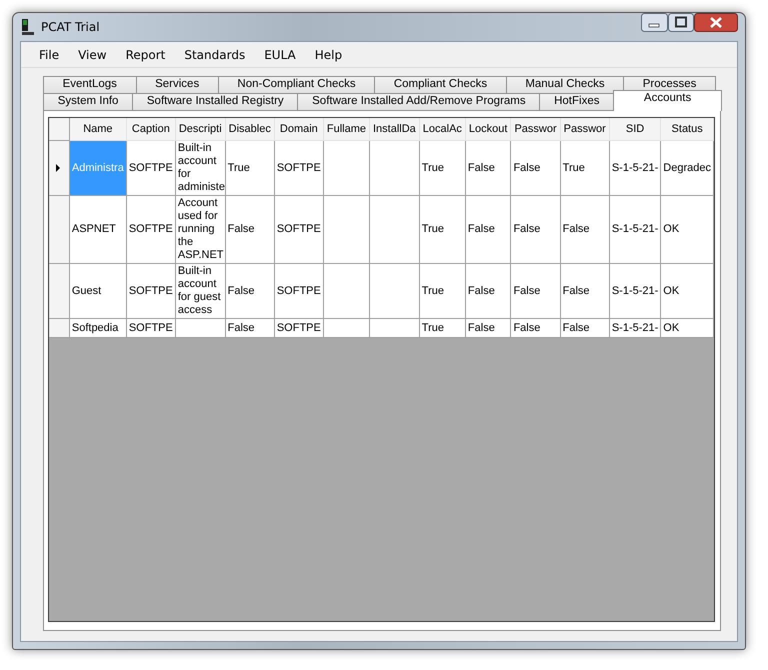 The width and height of the screenshot is (768, 670). Describe the element at coordinates (442, 129) in the screenshot. I see `column-header: LocalAc` at that location.